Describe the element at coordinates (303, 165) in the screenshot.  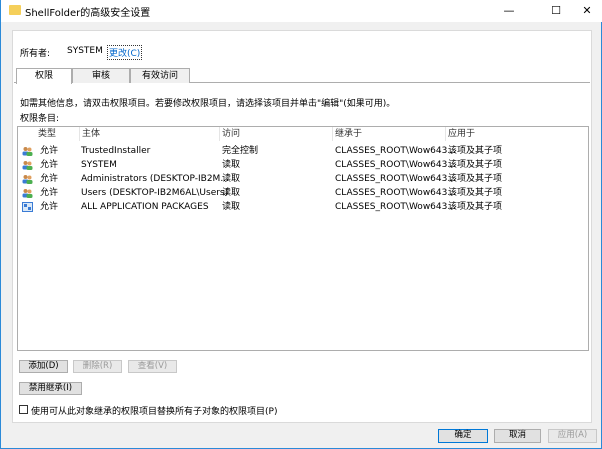
I see `table-row: 允许 SYSTEM 读取 CLASSES_ROOT\Wow643... 该项及其子项` at that location.